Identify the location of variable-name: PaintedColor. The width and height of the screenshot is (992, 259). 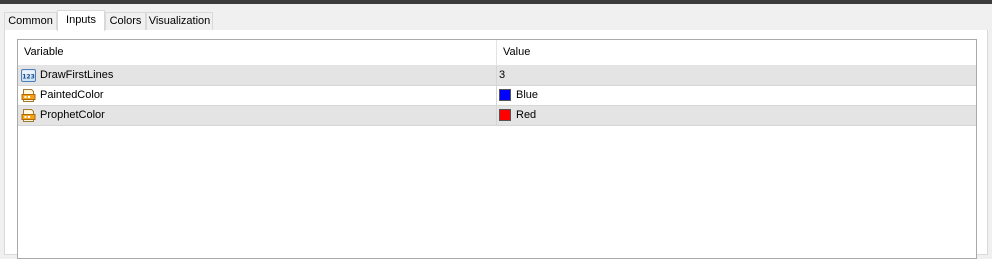
(72, 95).